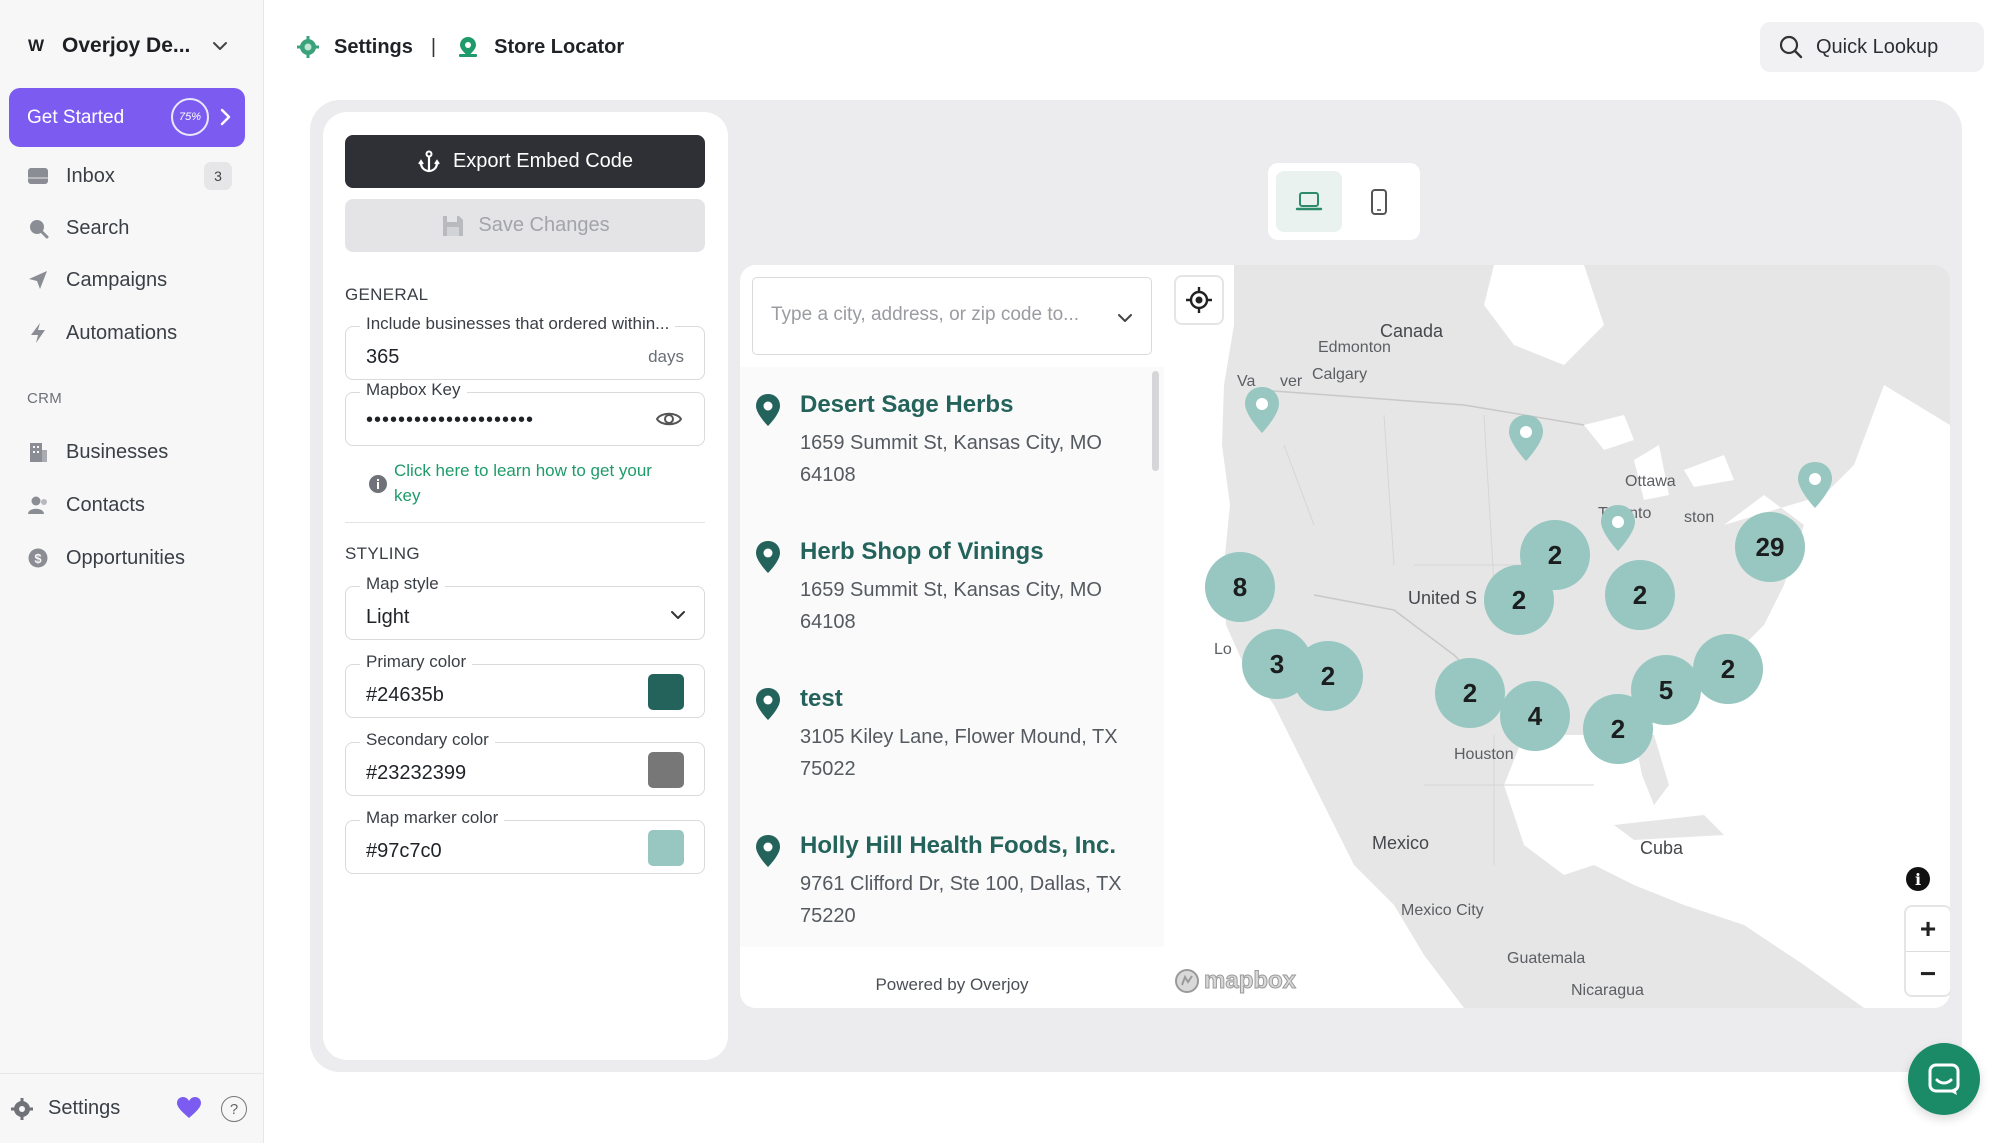 Image resolution: width=2000 pixels, height=1143 pixels. I want to click on map-cluster: 4, so click(1535, 716).